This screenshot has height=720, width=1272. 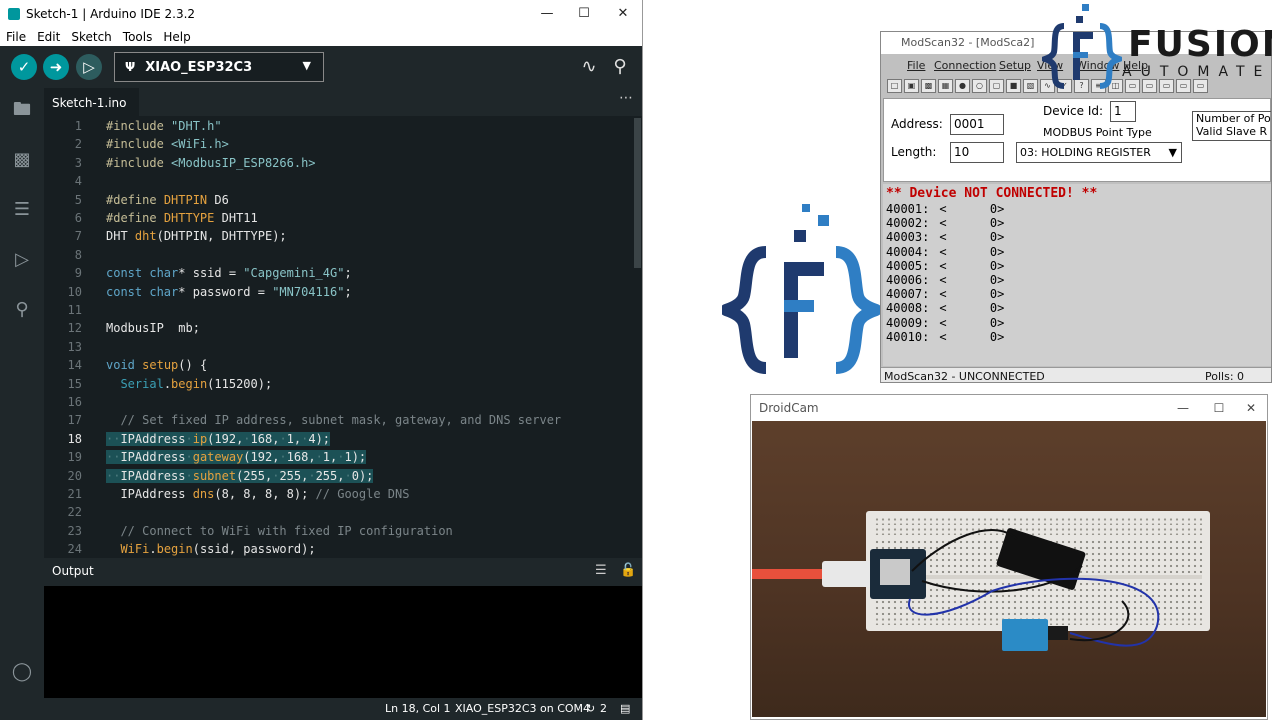 What do you see at coordinates (339, 163) in the screenshot?
I see `code-line: 3 #include <ModbusIP_ESP8266.h>` at bounding box center [339, 163].